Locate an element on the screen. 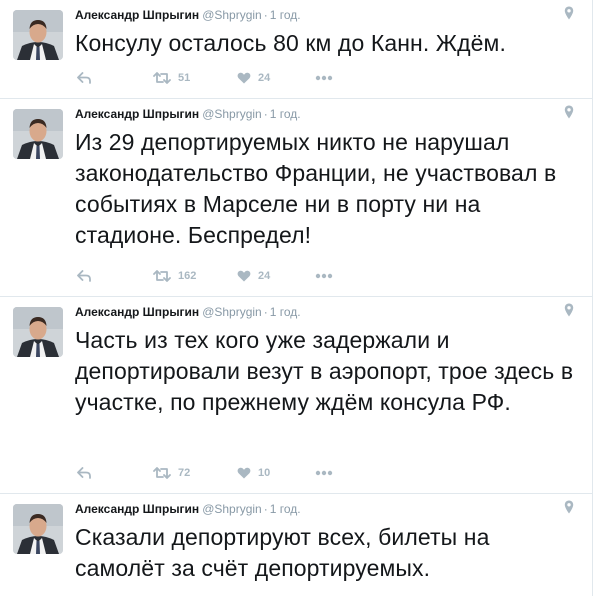 This screenshot has width=593, height=596. tweet-actions: 162 24 is located at coordinates (225, 276).